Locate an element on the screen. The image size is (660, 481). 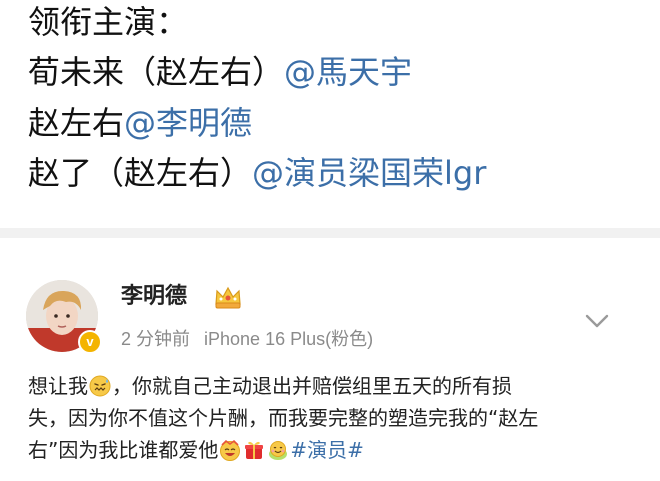
mention-link-2: @李明德 is located at coordinates (188, 123).